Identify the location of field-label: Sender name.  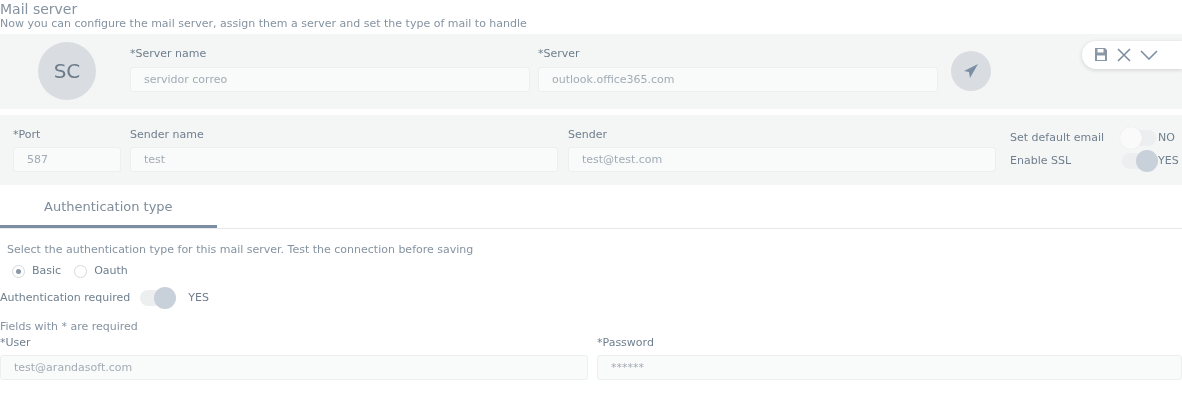
(167, 134).